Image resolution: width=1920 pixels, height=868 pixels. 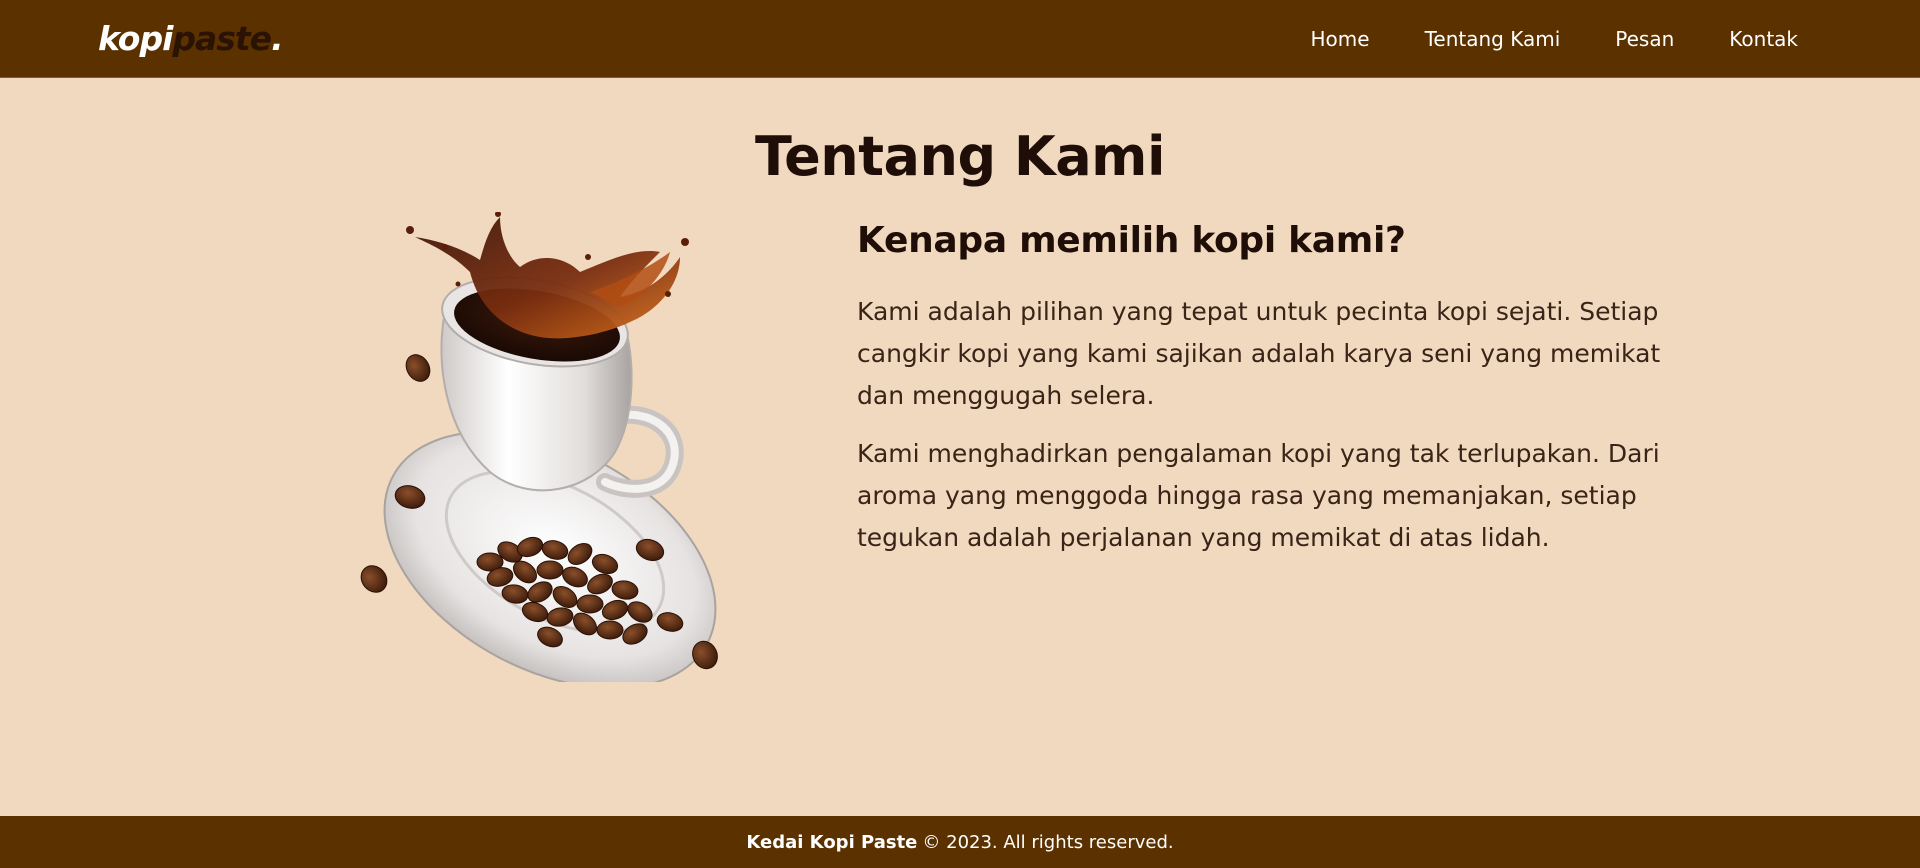 I want to click on nav-link-kontak: Kontak, so click(x=1763, y=39).